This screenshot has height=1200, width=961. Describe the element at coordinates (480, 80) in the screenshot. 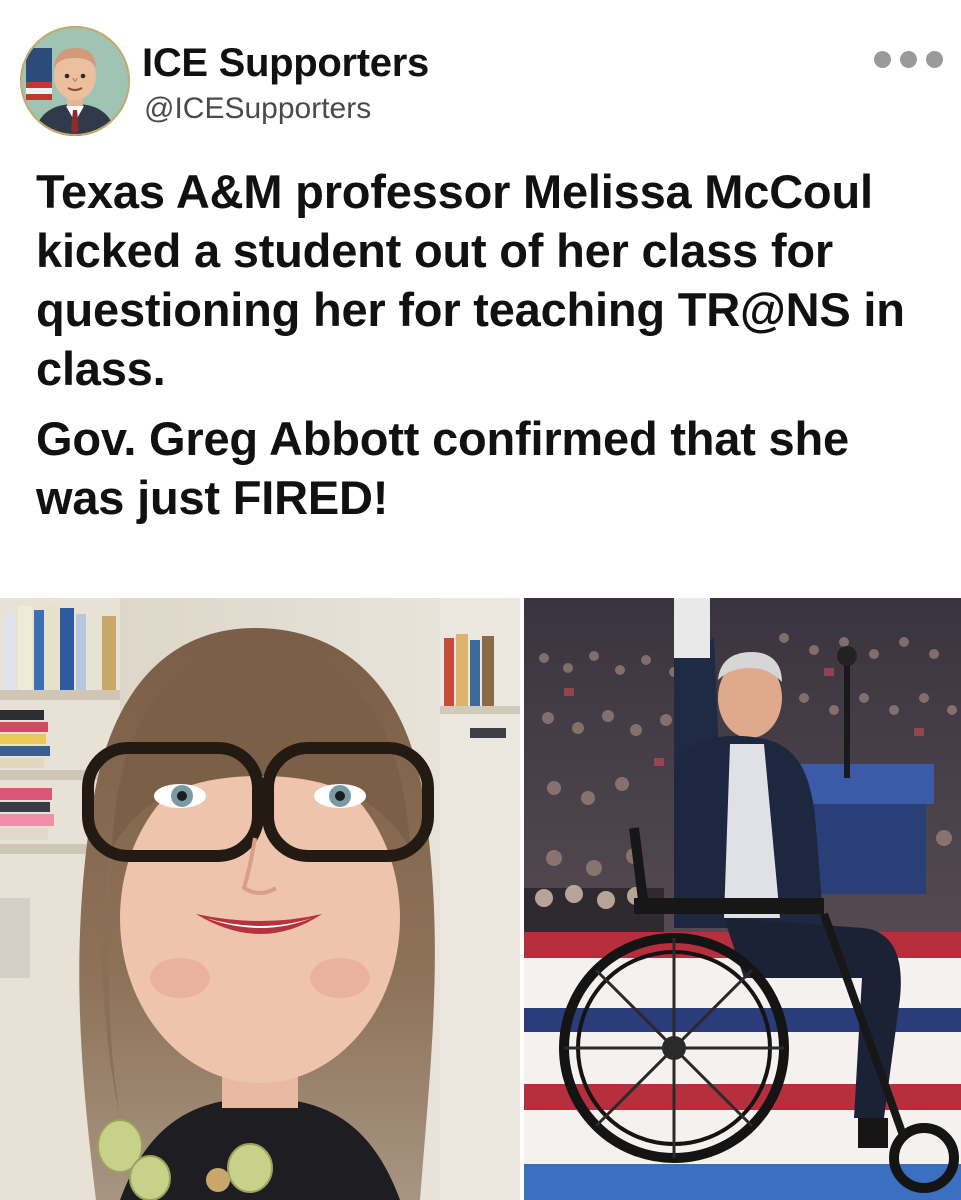

I see `post-header: ICE Supporters @ICESupporters` at that location.